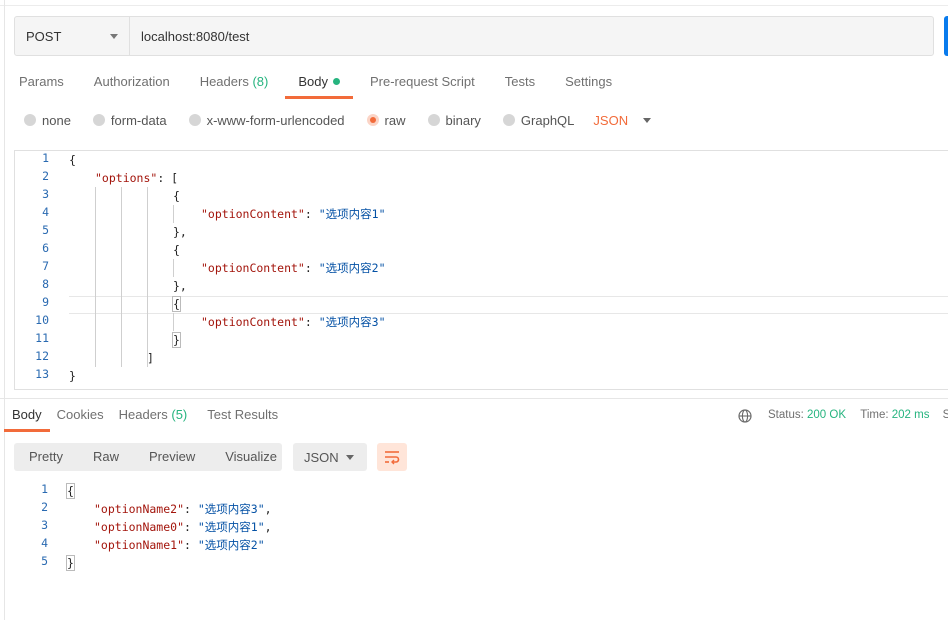 This screenshot has width=948, height=620. Describe the element at coordinates (531, 36) in the screenshot. I see `url-input` at that location.